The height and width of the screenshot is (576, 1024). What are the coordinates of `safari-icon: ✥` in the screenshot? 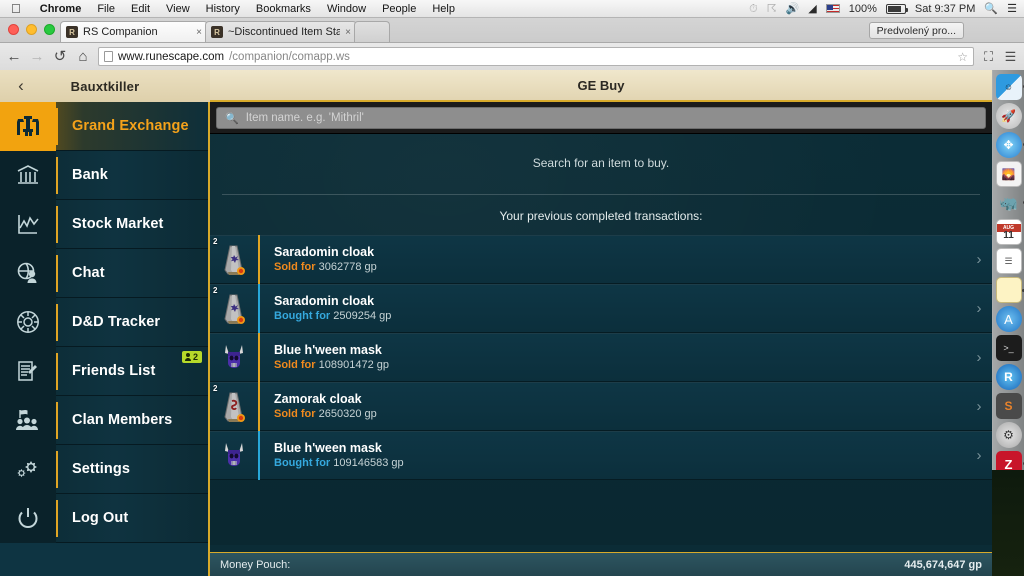 It's located at (1009, 145).